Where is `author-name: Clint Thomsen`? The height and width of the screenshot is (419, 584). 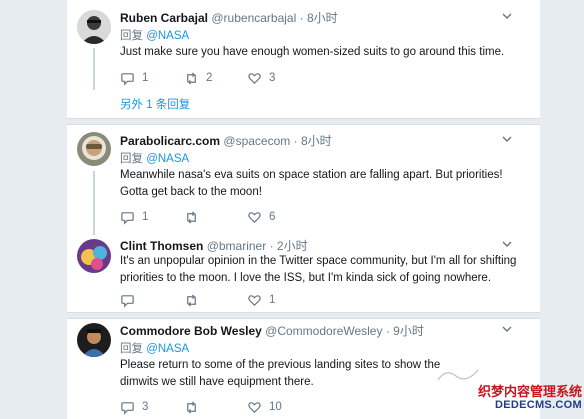
author-name: Clint Thomsen is located at coordinates (161, 246).